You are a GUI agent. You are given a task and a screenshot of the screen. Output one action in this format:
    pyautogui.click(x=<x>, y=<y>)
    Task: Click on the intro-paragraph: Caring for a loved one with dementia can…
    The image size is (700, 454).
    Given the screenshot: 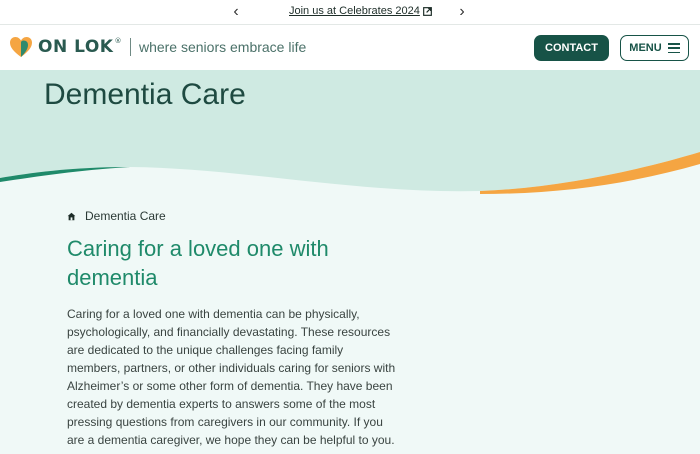 What is the action you would take?
    pyautogui.click(x=231, y=377)
    